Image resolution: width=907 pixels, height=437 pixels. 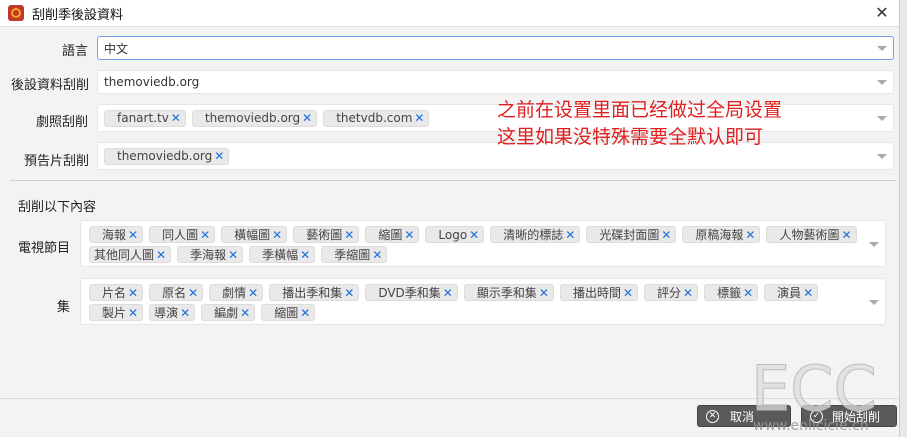 I want to click on tag-label: 原稿海報, so click(x=719, y=235).